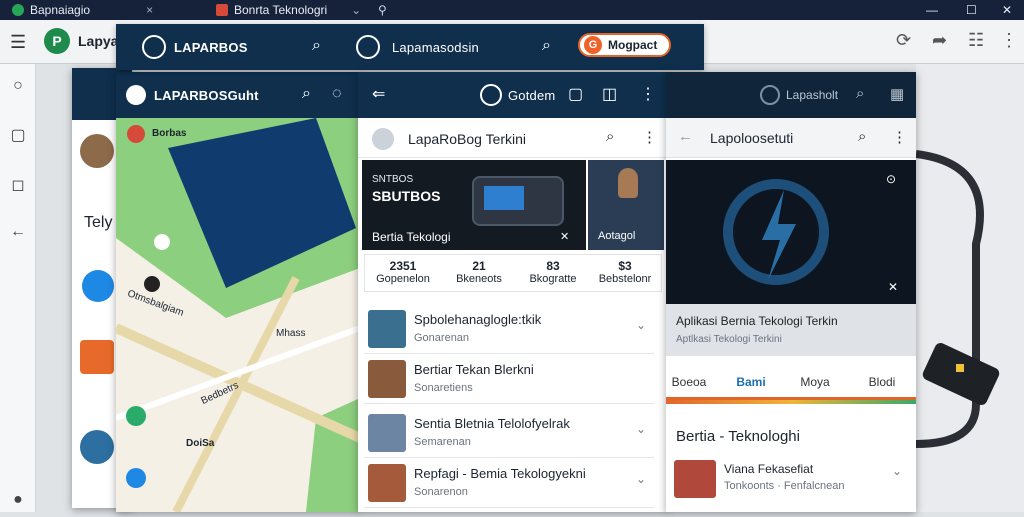  Describe the element at coordinates (467, 139) in the screenshot. I see `header-title: LapaRoBog Terkini` at that location.